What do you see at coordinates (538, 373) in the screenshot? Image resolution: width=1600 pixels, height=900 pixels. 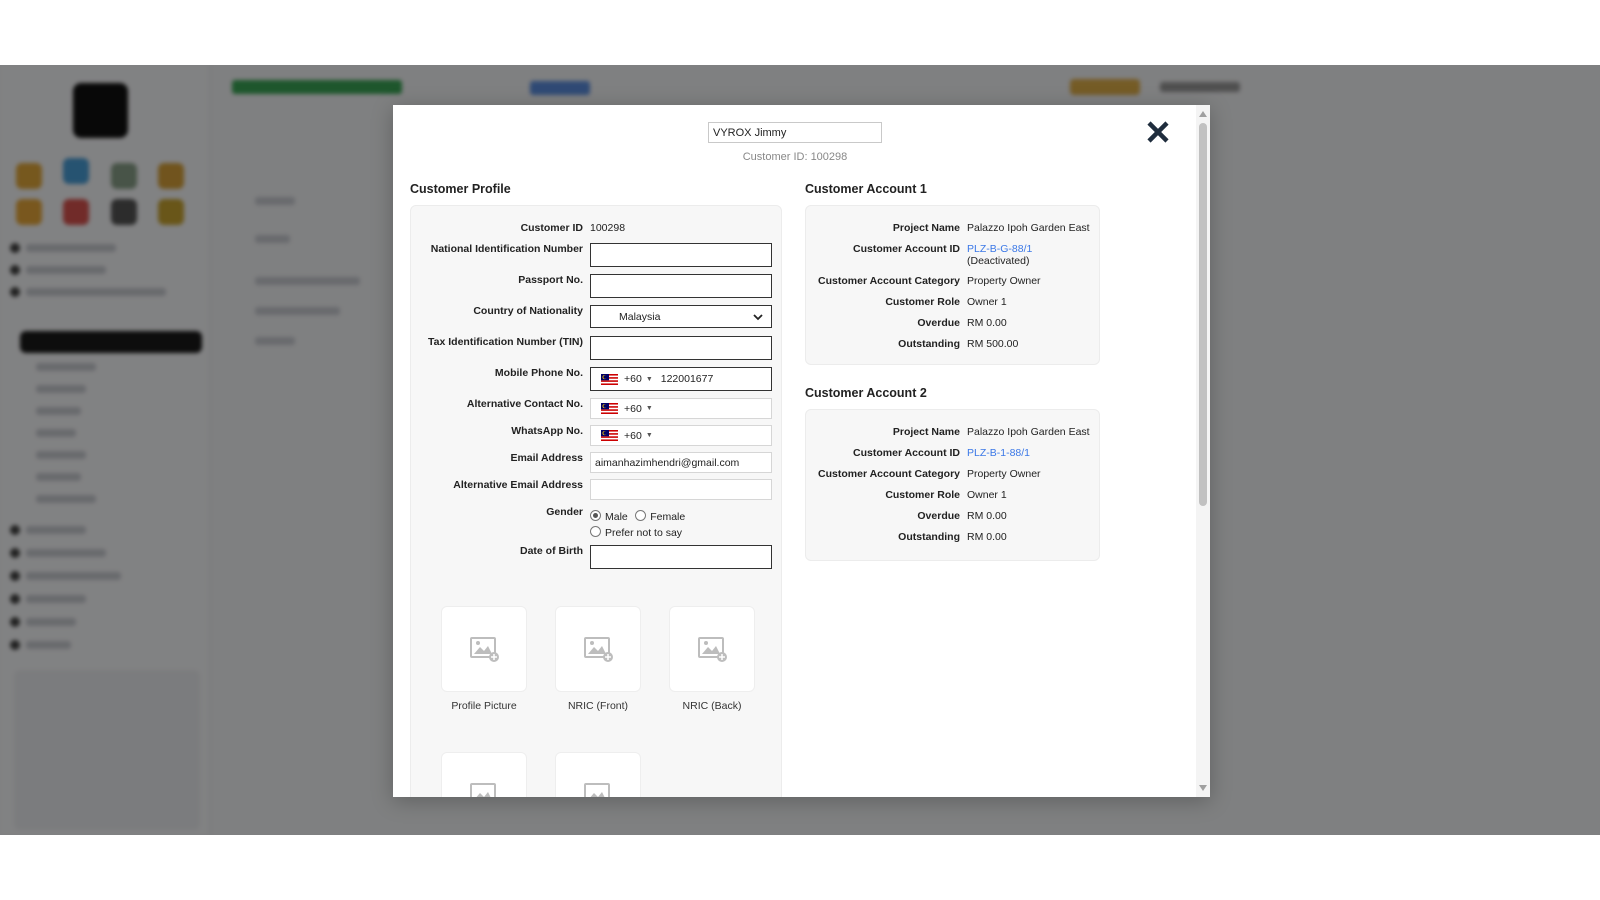 I see `mobile-label: Mobile Phone No.` at bounding box center [538, 373].